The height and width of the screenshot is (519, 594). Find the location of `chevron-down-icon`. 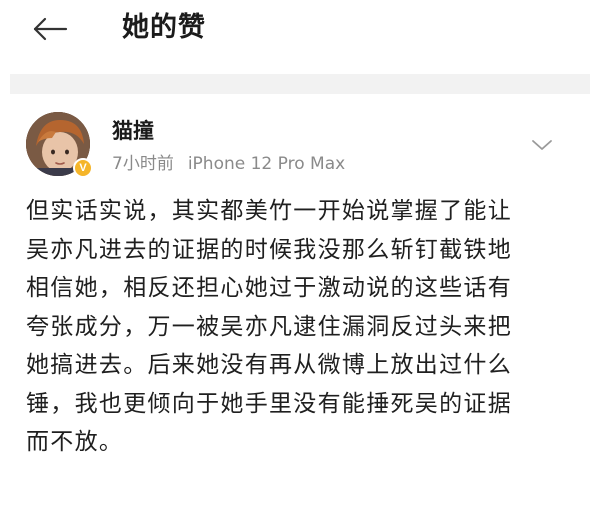

chevron-down-icon is located at coordinates (542, 145).